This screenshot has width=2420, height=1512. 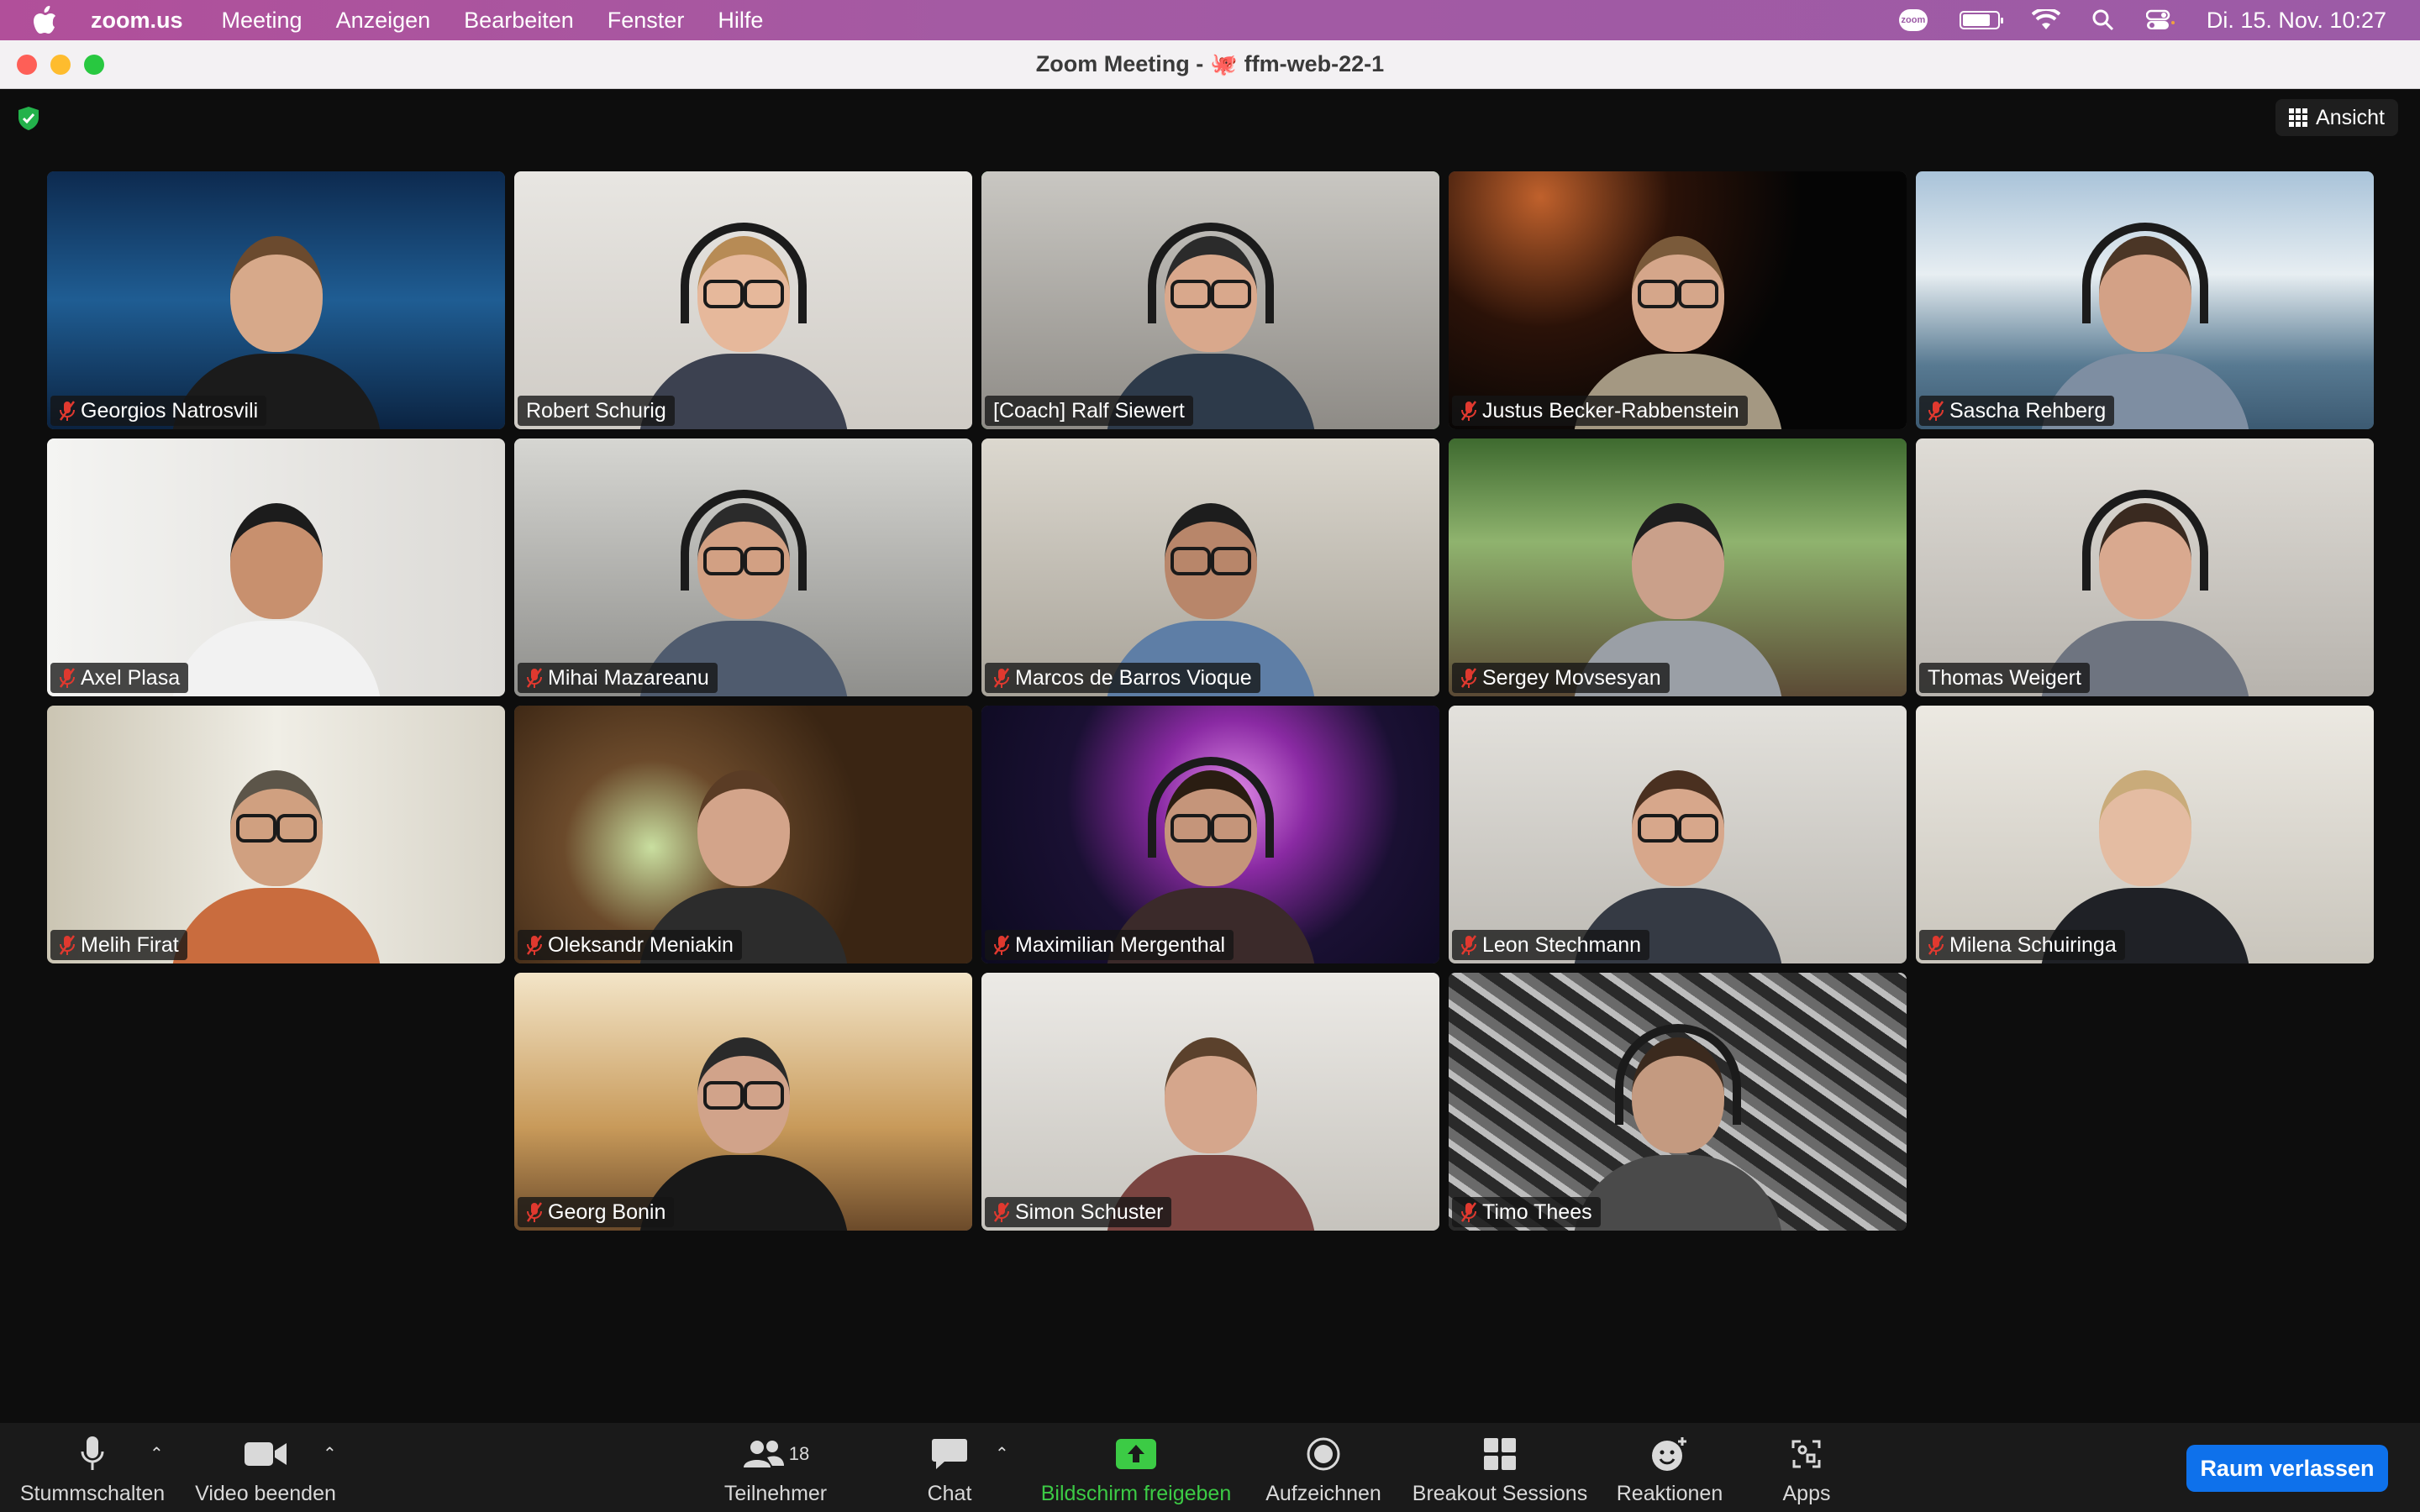 I want to click on mute-button: Stummschalten, so click(x=92, y=1468).